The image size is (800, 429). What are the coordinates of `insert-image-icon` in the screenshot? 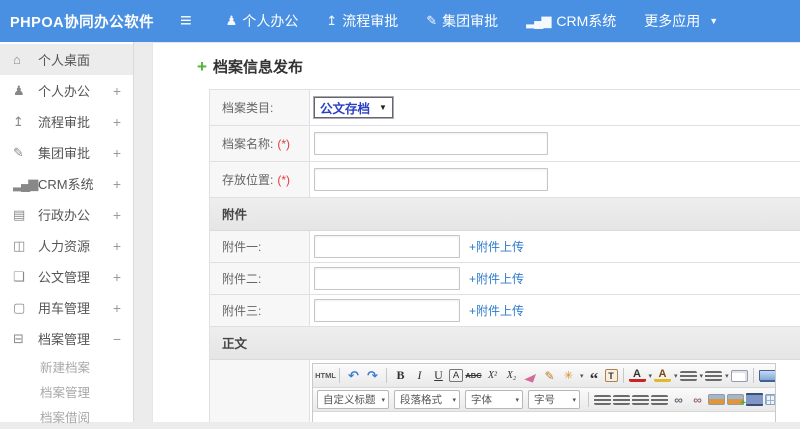 It's located at (736, 401).